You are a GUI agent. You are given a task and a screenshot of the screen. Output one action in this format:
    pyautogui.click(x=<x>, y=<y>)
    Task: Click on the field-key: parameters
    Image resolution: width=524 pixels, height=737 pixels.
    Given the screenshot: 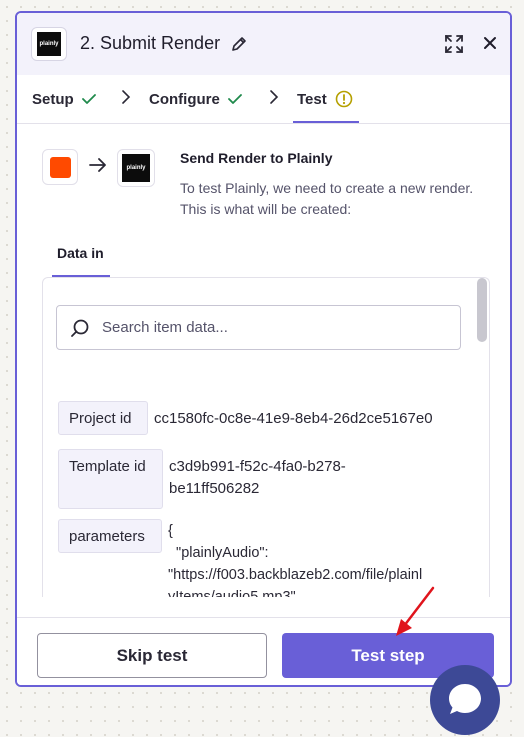 What is the action you would take?
    pyautogui.click(x=110, y=536)
    